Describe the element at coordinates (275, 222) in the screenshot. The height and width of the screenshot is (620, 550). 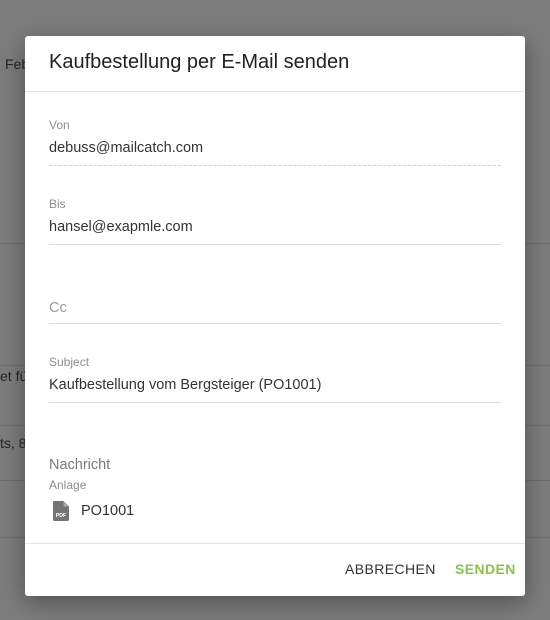
I see `to-field: Bis hansel@exapmle.com` at that location.